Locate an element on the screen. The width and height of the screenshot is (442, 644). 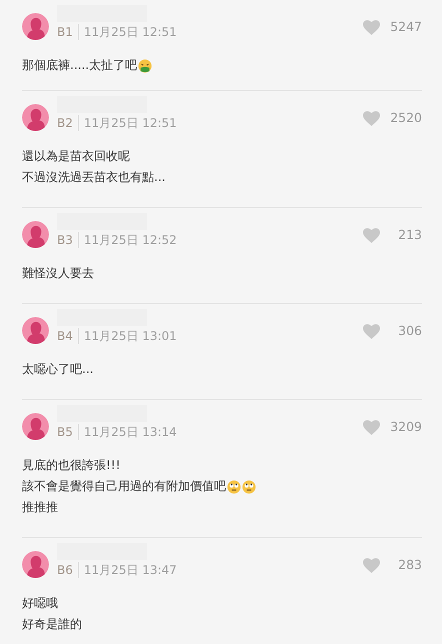
comment-text: 好噁哦 is located at coordinates (40, 603).